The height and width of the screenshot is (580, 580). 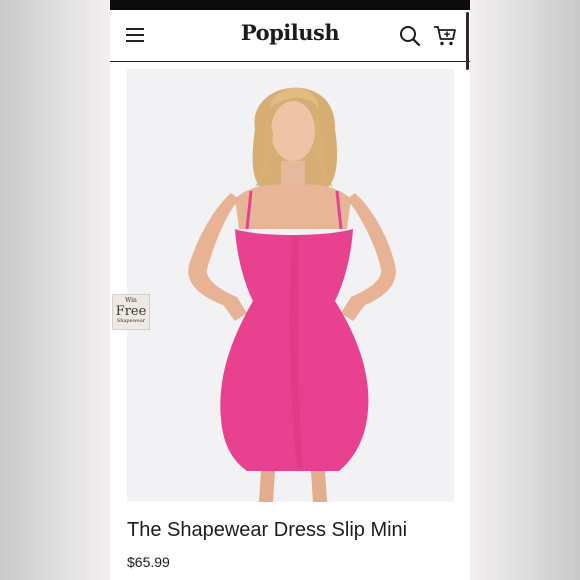 I want to click on win-free-shapewear-badge: Win Free Shapewear, so click(x=131, y=312).